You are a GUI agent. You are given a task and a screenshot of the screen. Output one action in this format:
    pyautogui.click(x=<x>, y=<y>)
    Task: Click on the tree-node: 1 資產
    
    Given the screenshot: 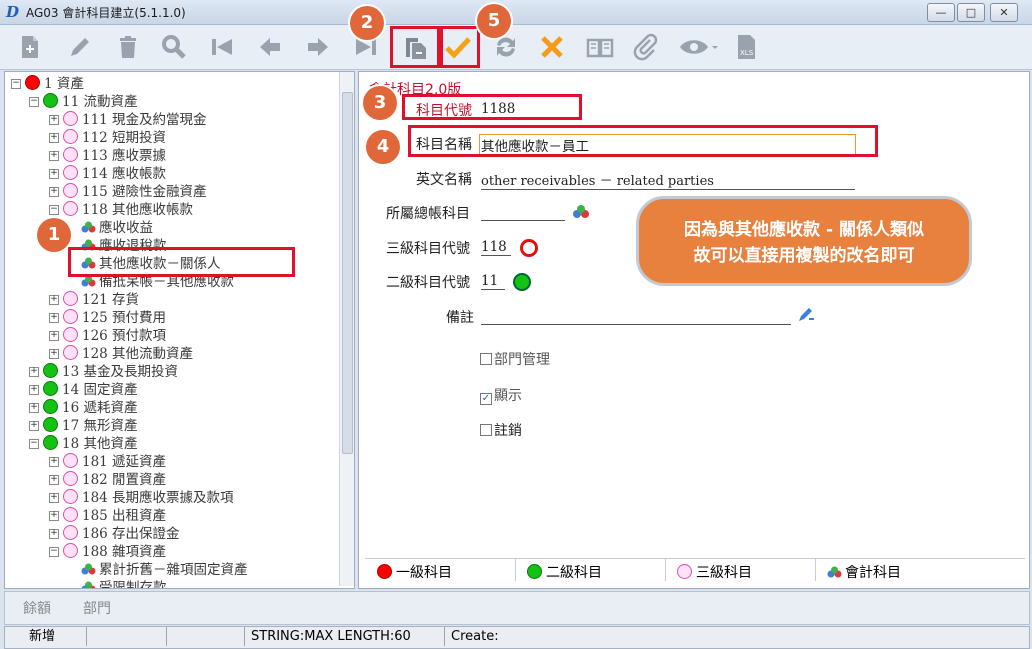 What is the action you would take?
    pyautogui.click(x=54, y=84)
    